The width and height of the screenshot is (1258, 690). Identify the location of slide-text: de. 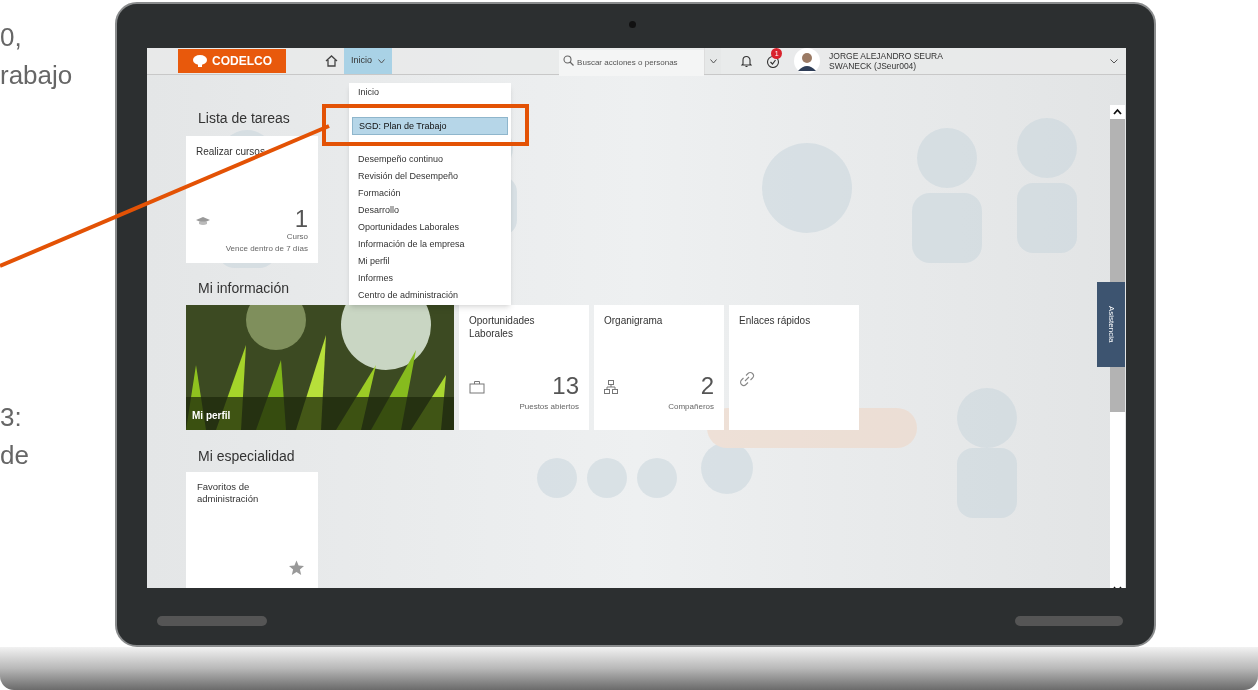
(14, 455).